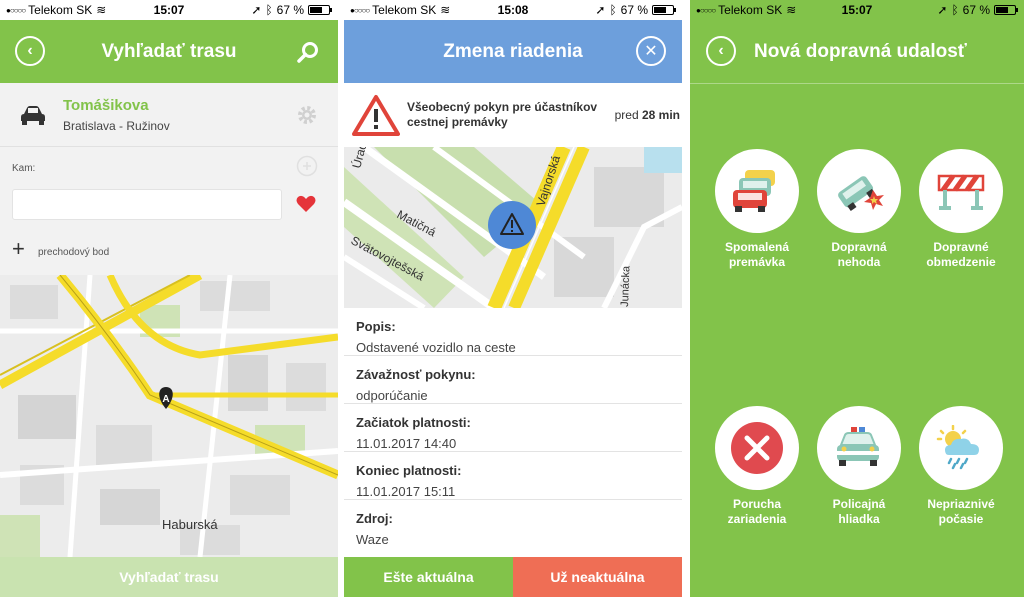  I want to click on origin-row: Tomášikova Bratislava - Ružinov, so click(169, 115).